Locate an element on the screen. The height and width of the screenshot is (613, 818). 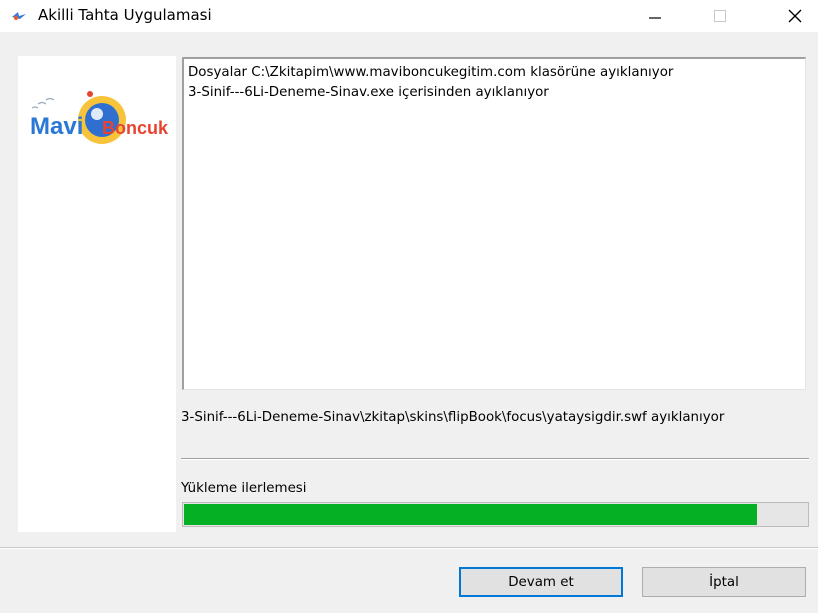
app-icon is located at coordinates (19, 16).